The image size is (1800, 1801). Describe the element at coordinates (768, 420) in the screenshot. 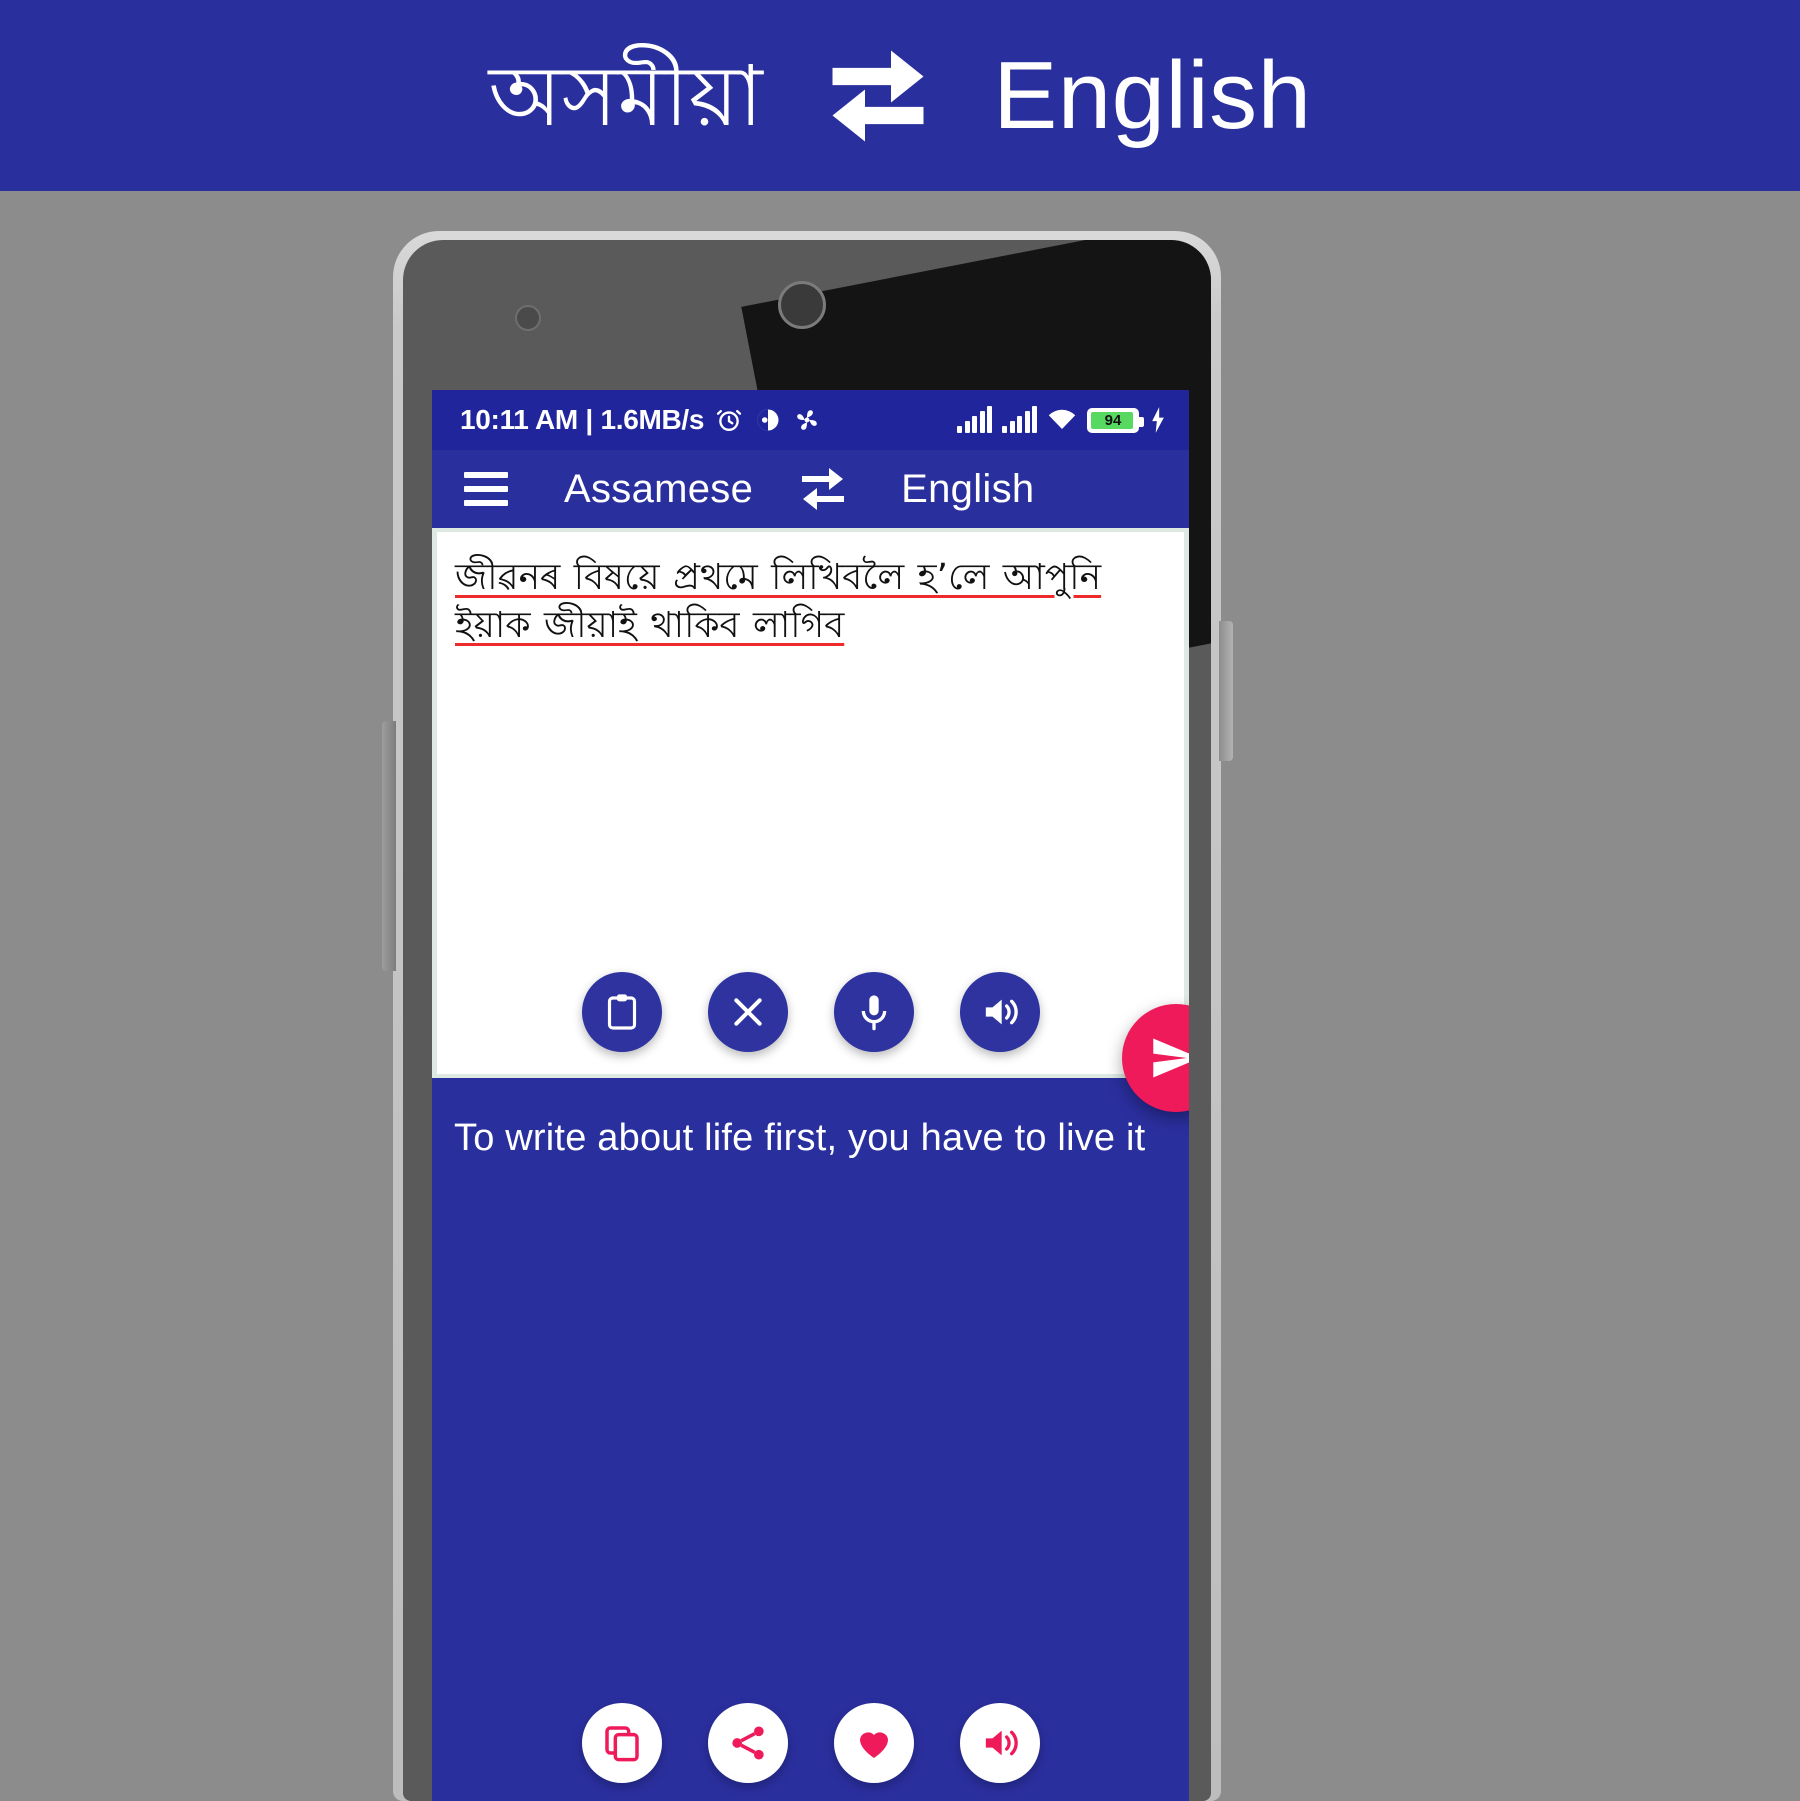

I see `brightness-icon` at that location.